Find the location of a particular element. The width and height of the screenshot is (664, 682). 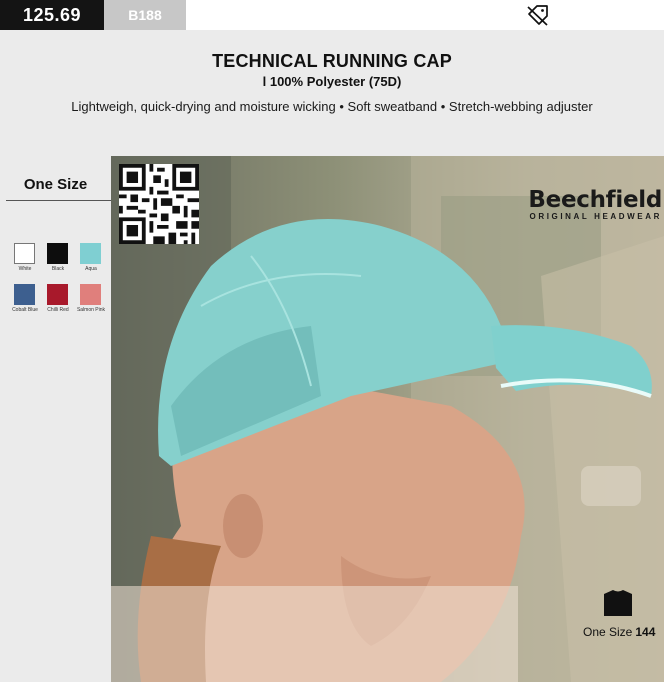

price-badge: 125.69 is located at coordinates (52, 15).